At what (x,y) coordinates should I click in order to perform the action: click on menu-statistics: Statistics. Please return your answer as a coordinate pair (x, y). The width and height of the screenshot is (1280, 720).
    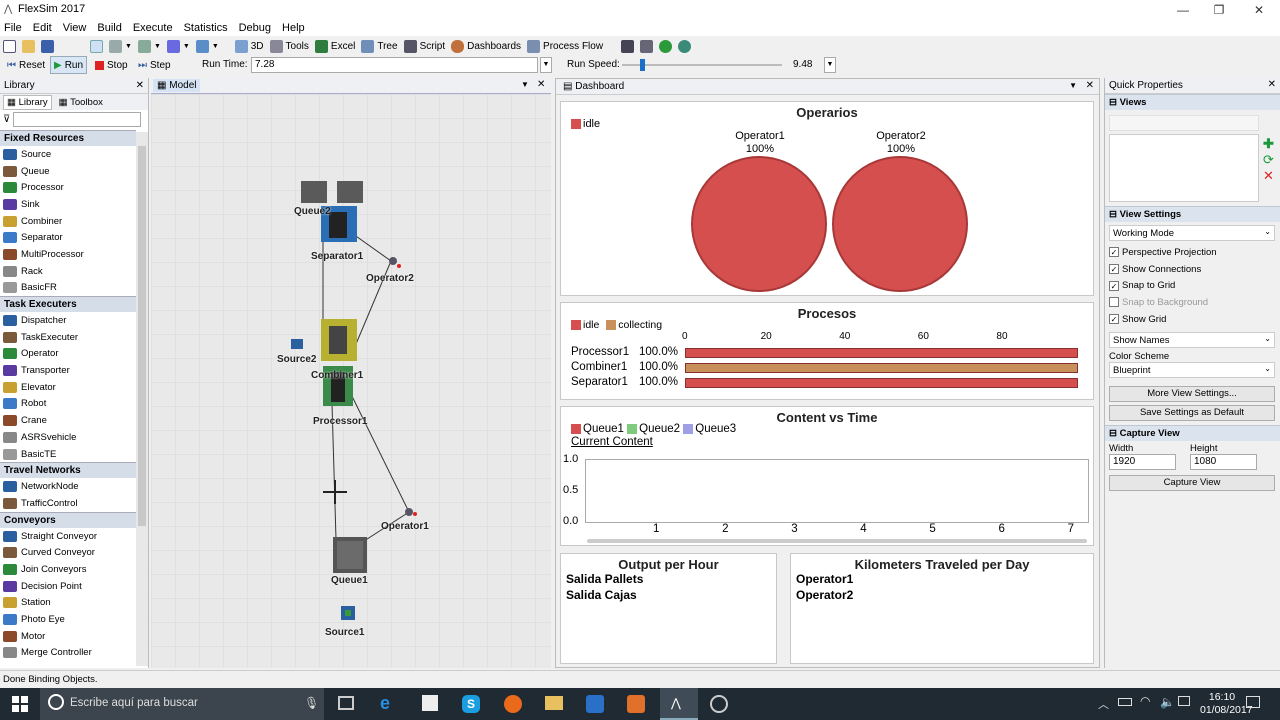
    Looking at the image, I should click on (206, 28).